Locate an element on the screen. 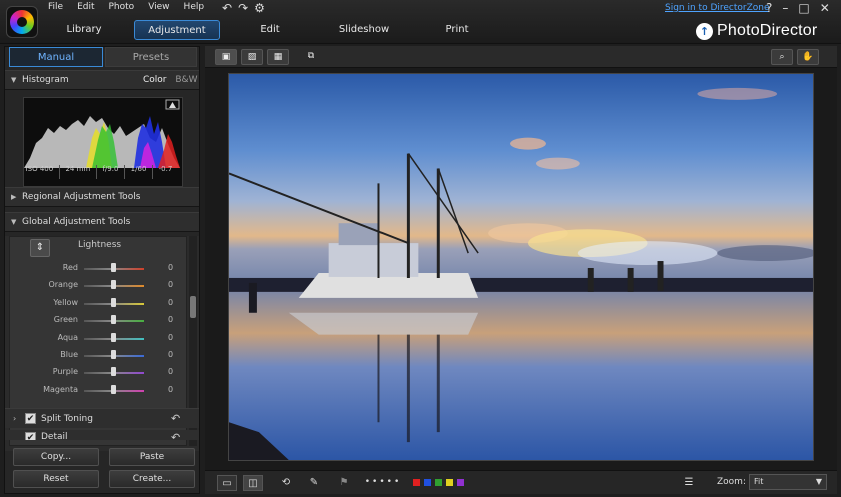  histogram-bw-tab: B&W is located at coordinates (186, 80).